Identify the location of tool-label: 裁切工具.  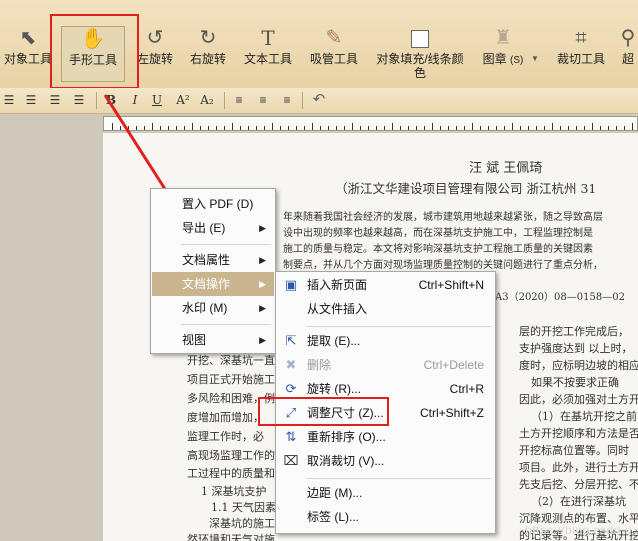
(580, 59).